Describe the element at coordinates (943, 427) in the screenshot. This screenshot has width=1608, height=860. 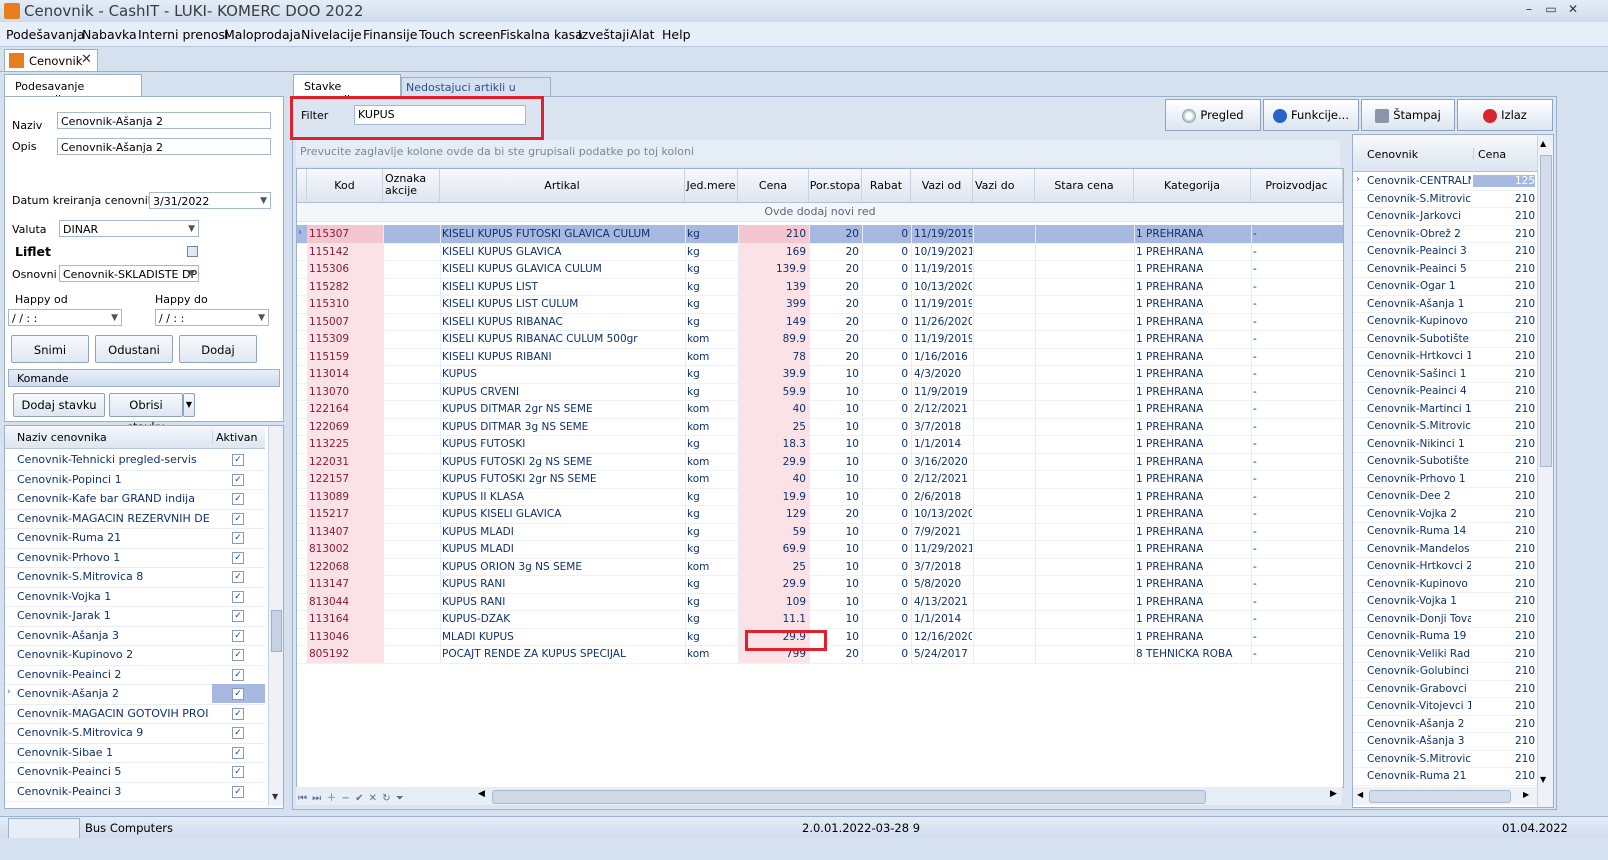
I see `cell-vazi-od: 3/7/2018` at that location.